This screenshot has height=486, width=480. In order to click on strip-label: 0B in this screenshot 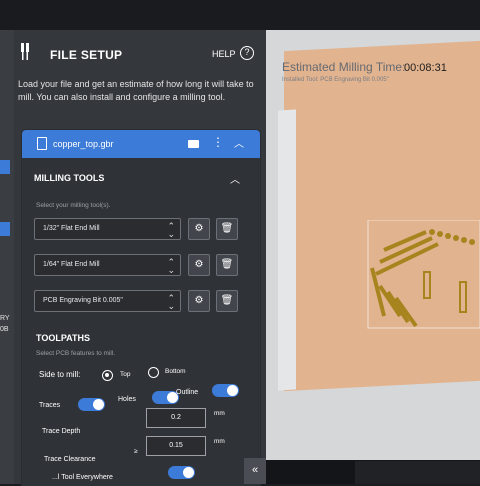, I will do `click(4, 329)`.